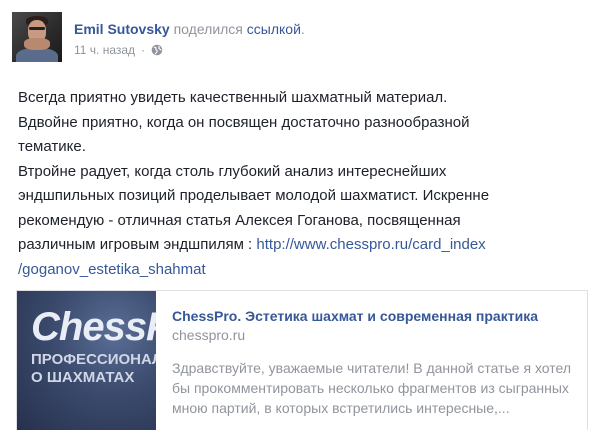 The height and width of the screenshot is (430, 600). I want to click on card-domain: chesspro.ru, so click(209, 335).